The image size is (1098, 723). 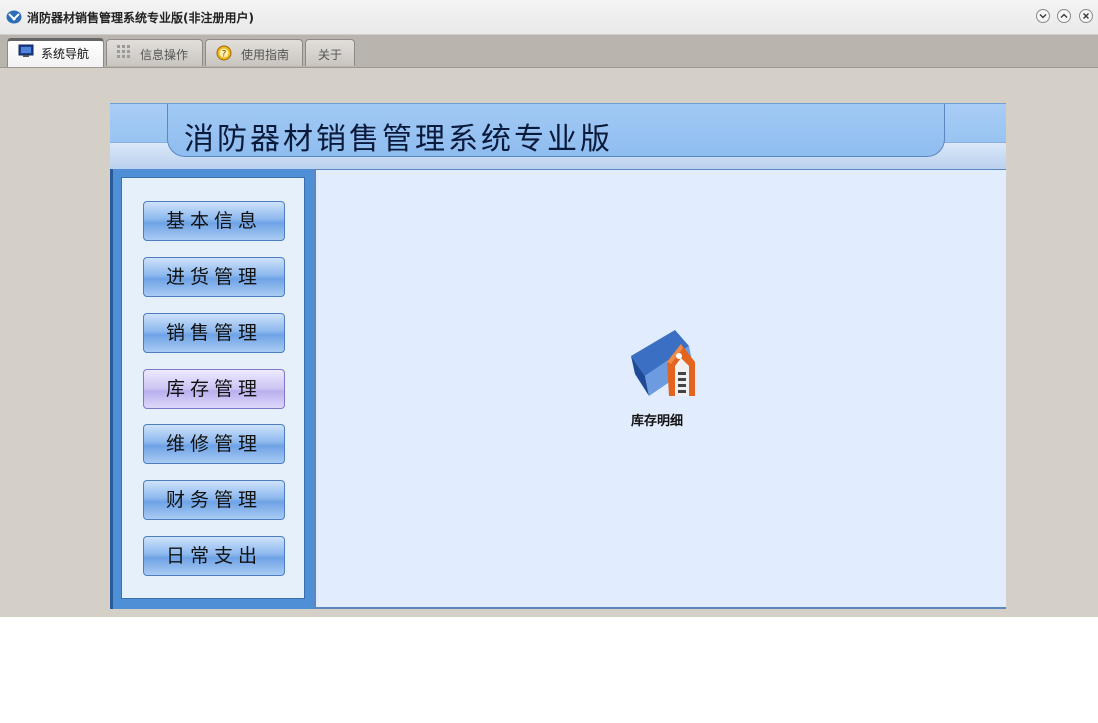 I want to click on tab-label: 信息操作, so click(x=164, y=55).